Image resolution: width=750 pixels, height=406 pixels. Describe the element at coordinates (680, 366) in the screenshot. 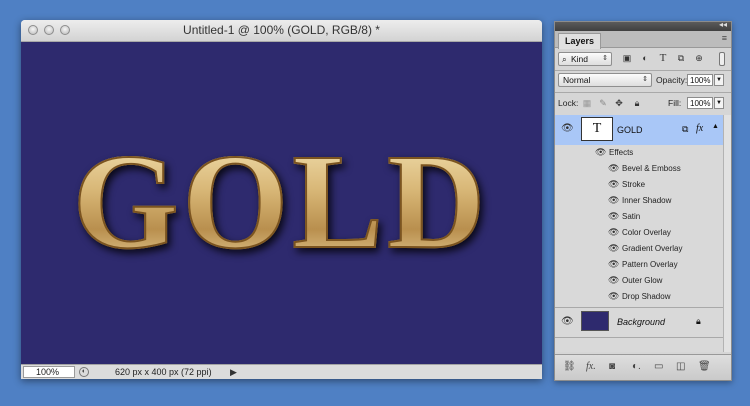

I see `new-layer-icon: ◫` at that location.